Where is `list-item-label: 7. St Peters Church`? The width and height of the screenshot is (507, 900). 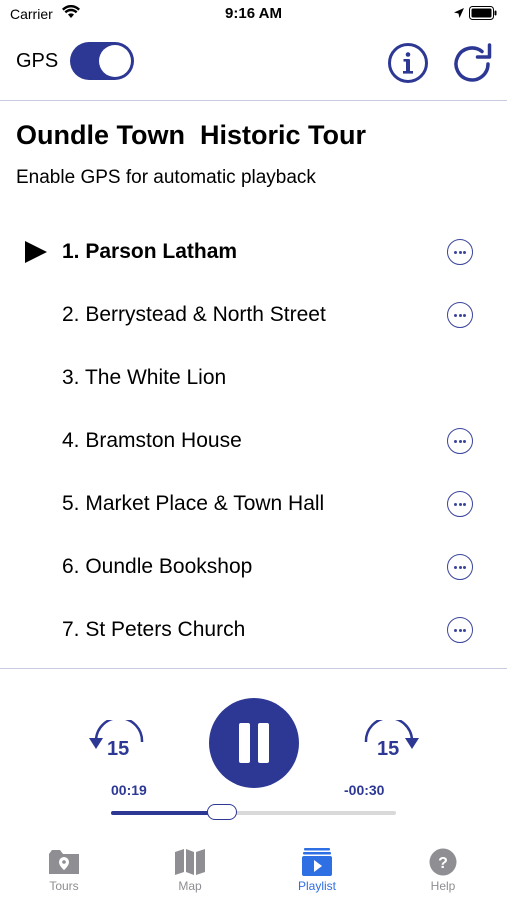 list-item-label: 7. St Peters Church is located at coordinates (154, 629).